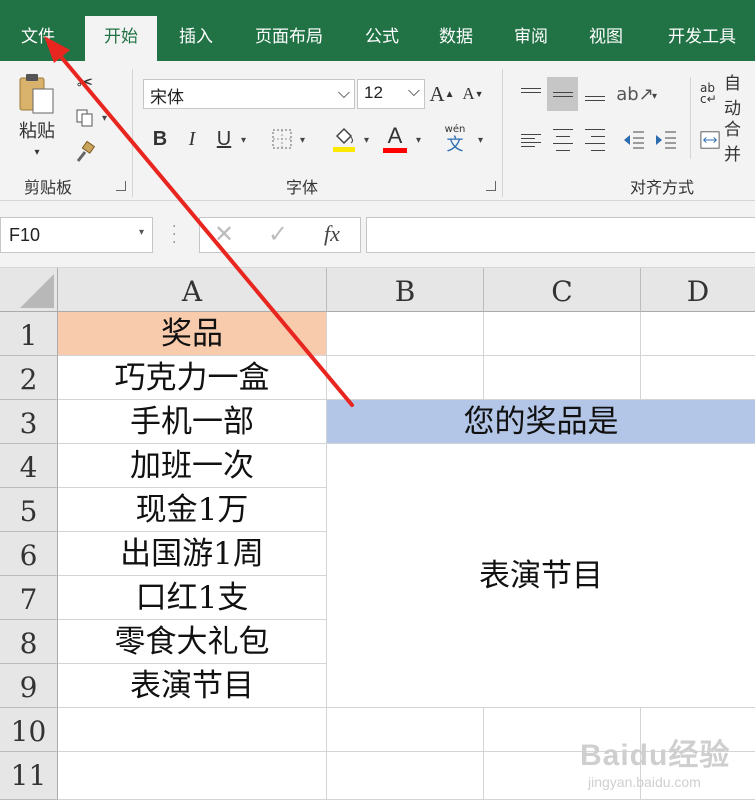 The height and width of the screenshot is (800, 755). I want to click on baidu-watermark: Baidu经验 jingyan.baidu.com, so click(665, 764).